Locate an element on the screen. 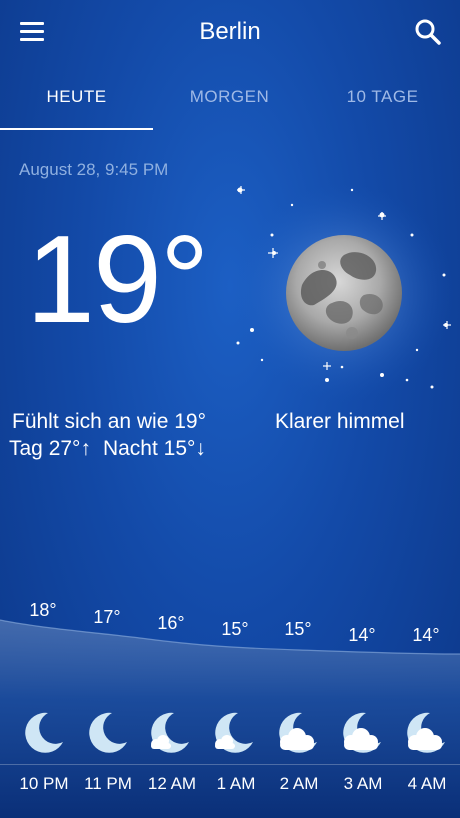 The image size is (460, 818). hour-temp-12am: 16° is located at coordinates (171, 623).